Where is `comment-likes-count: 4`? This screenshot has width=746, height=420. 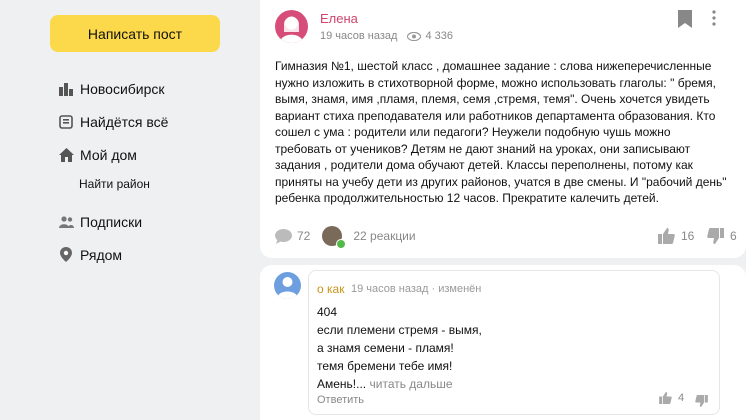
comment-likes-count: 4 is located at coordinates (681, 398).